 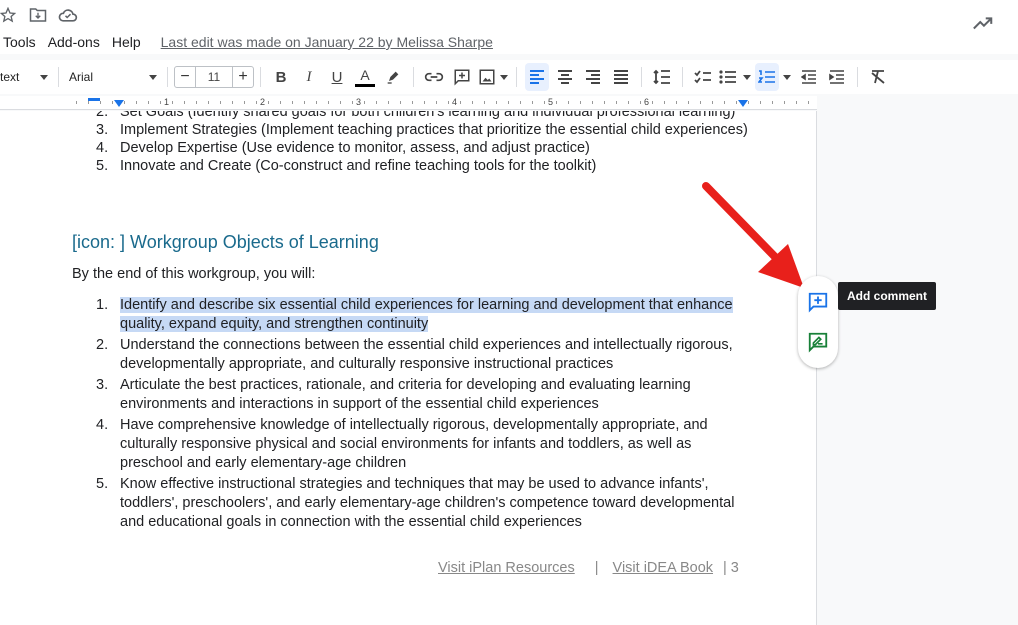 I want to click on list-number: 2., so click(x=102, y=115).